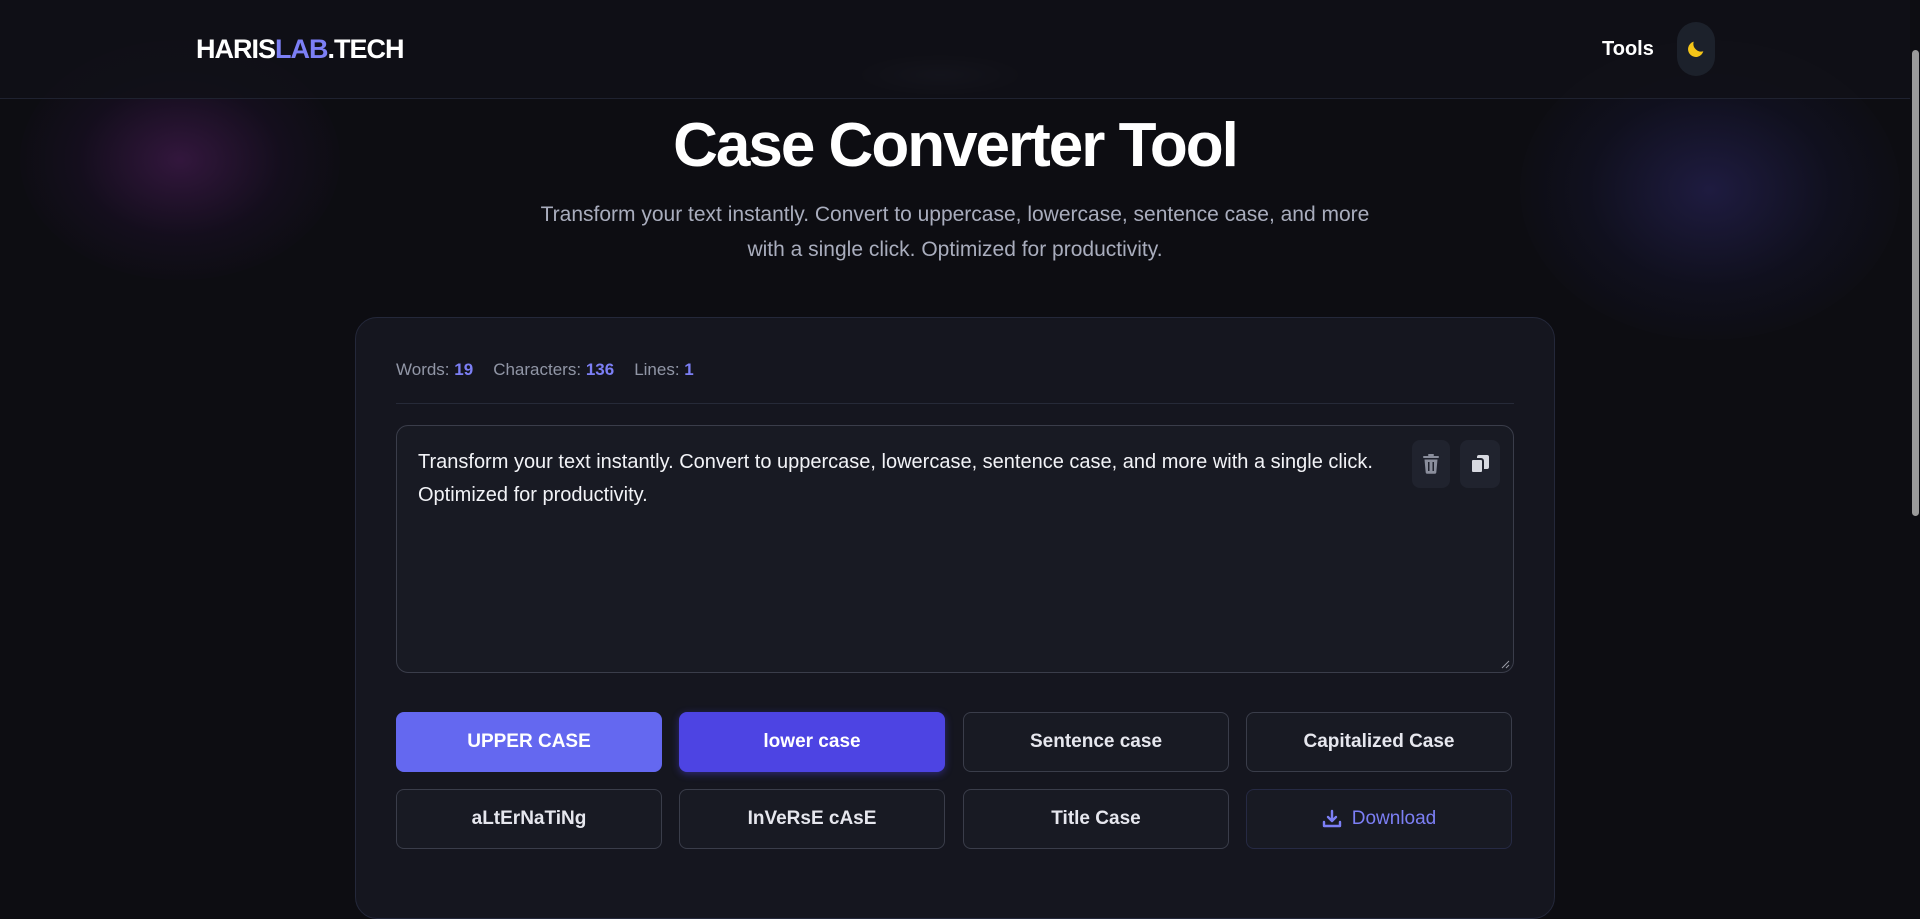  I want to click on stat-words: Words: 19, so click(434, 370).